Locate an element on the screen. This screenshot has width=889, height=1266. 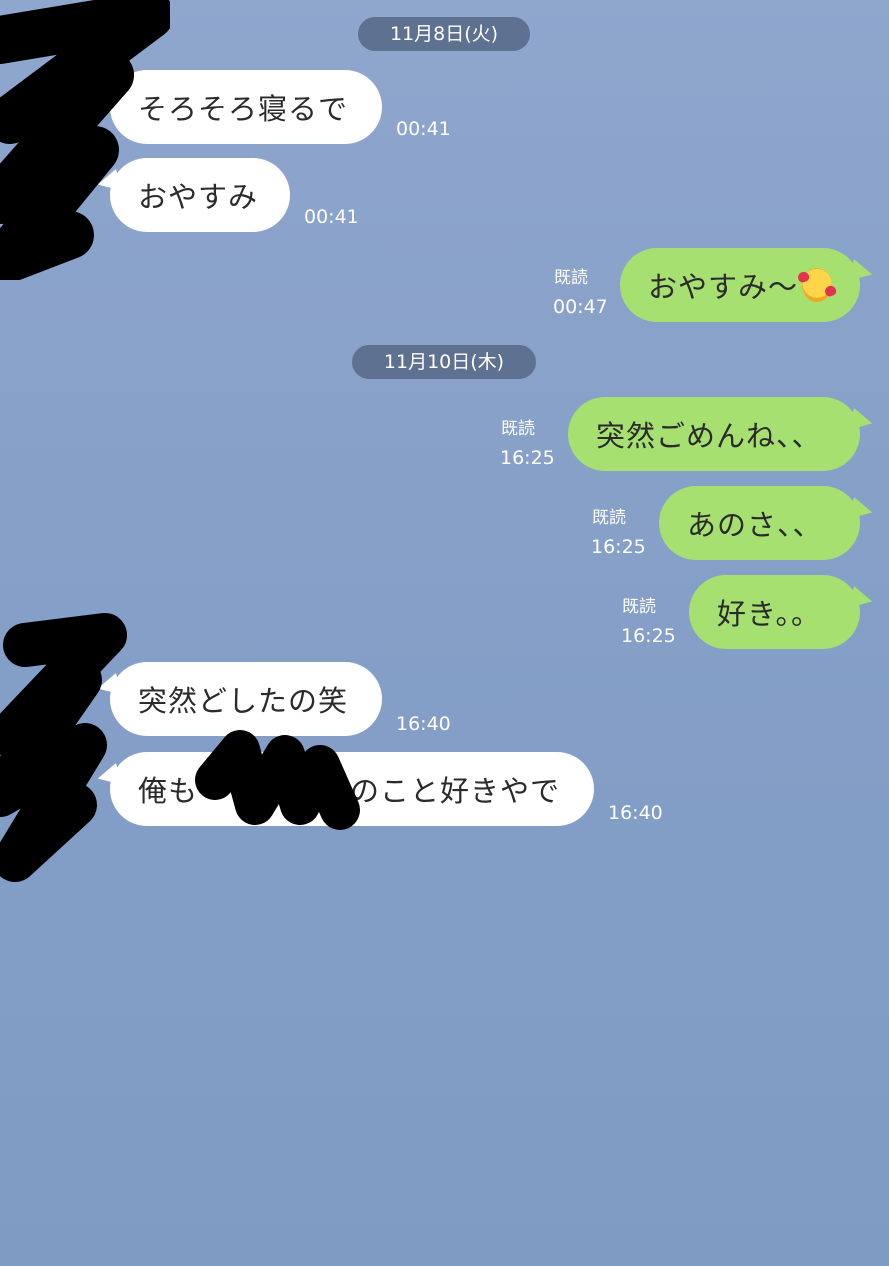
message-bubble-outgoing: 突然ごめんね、、 is located at coordinates (714, 434).